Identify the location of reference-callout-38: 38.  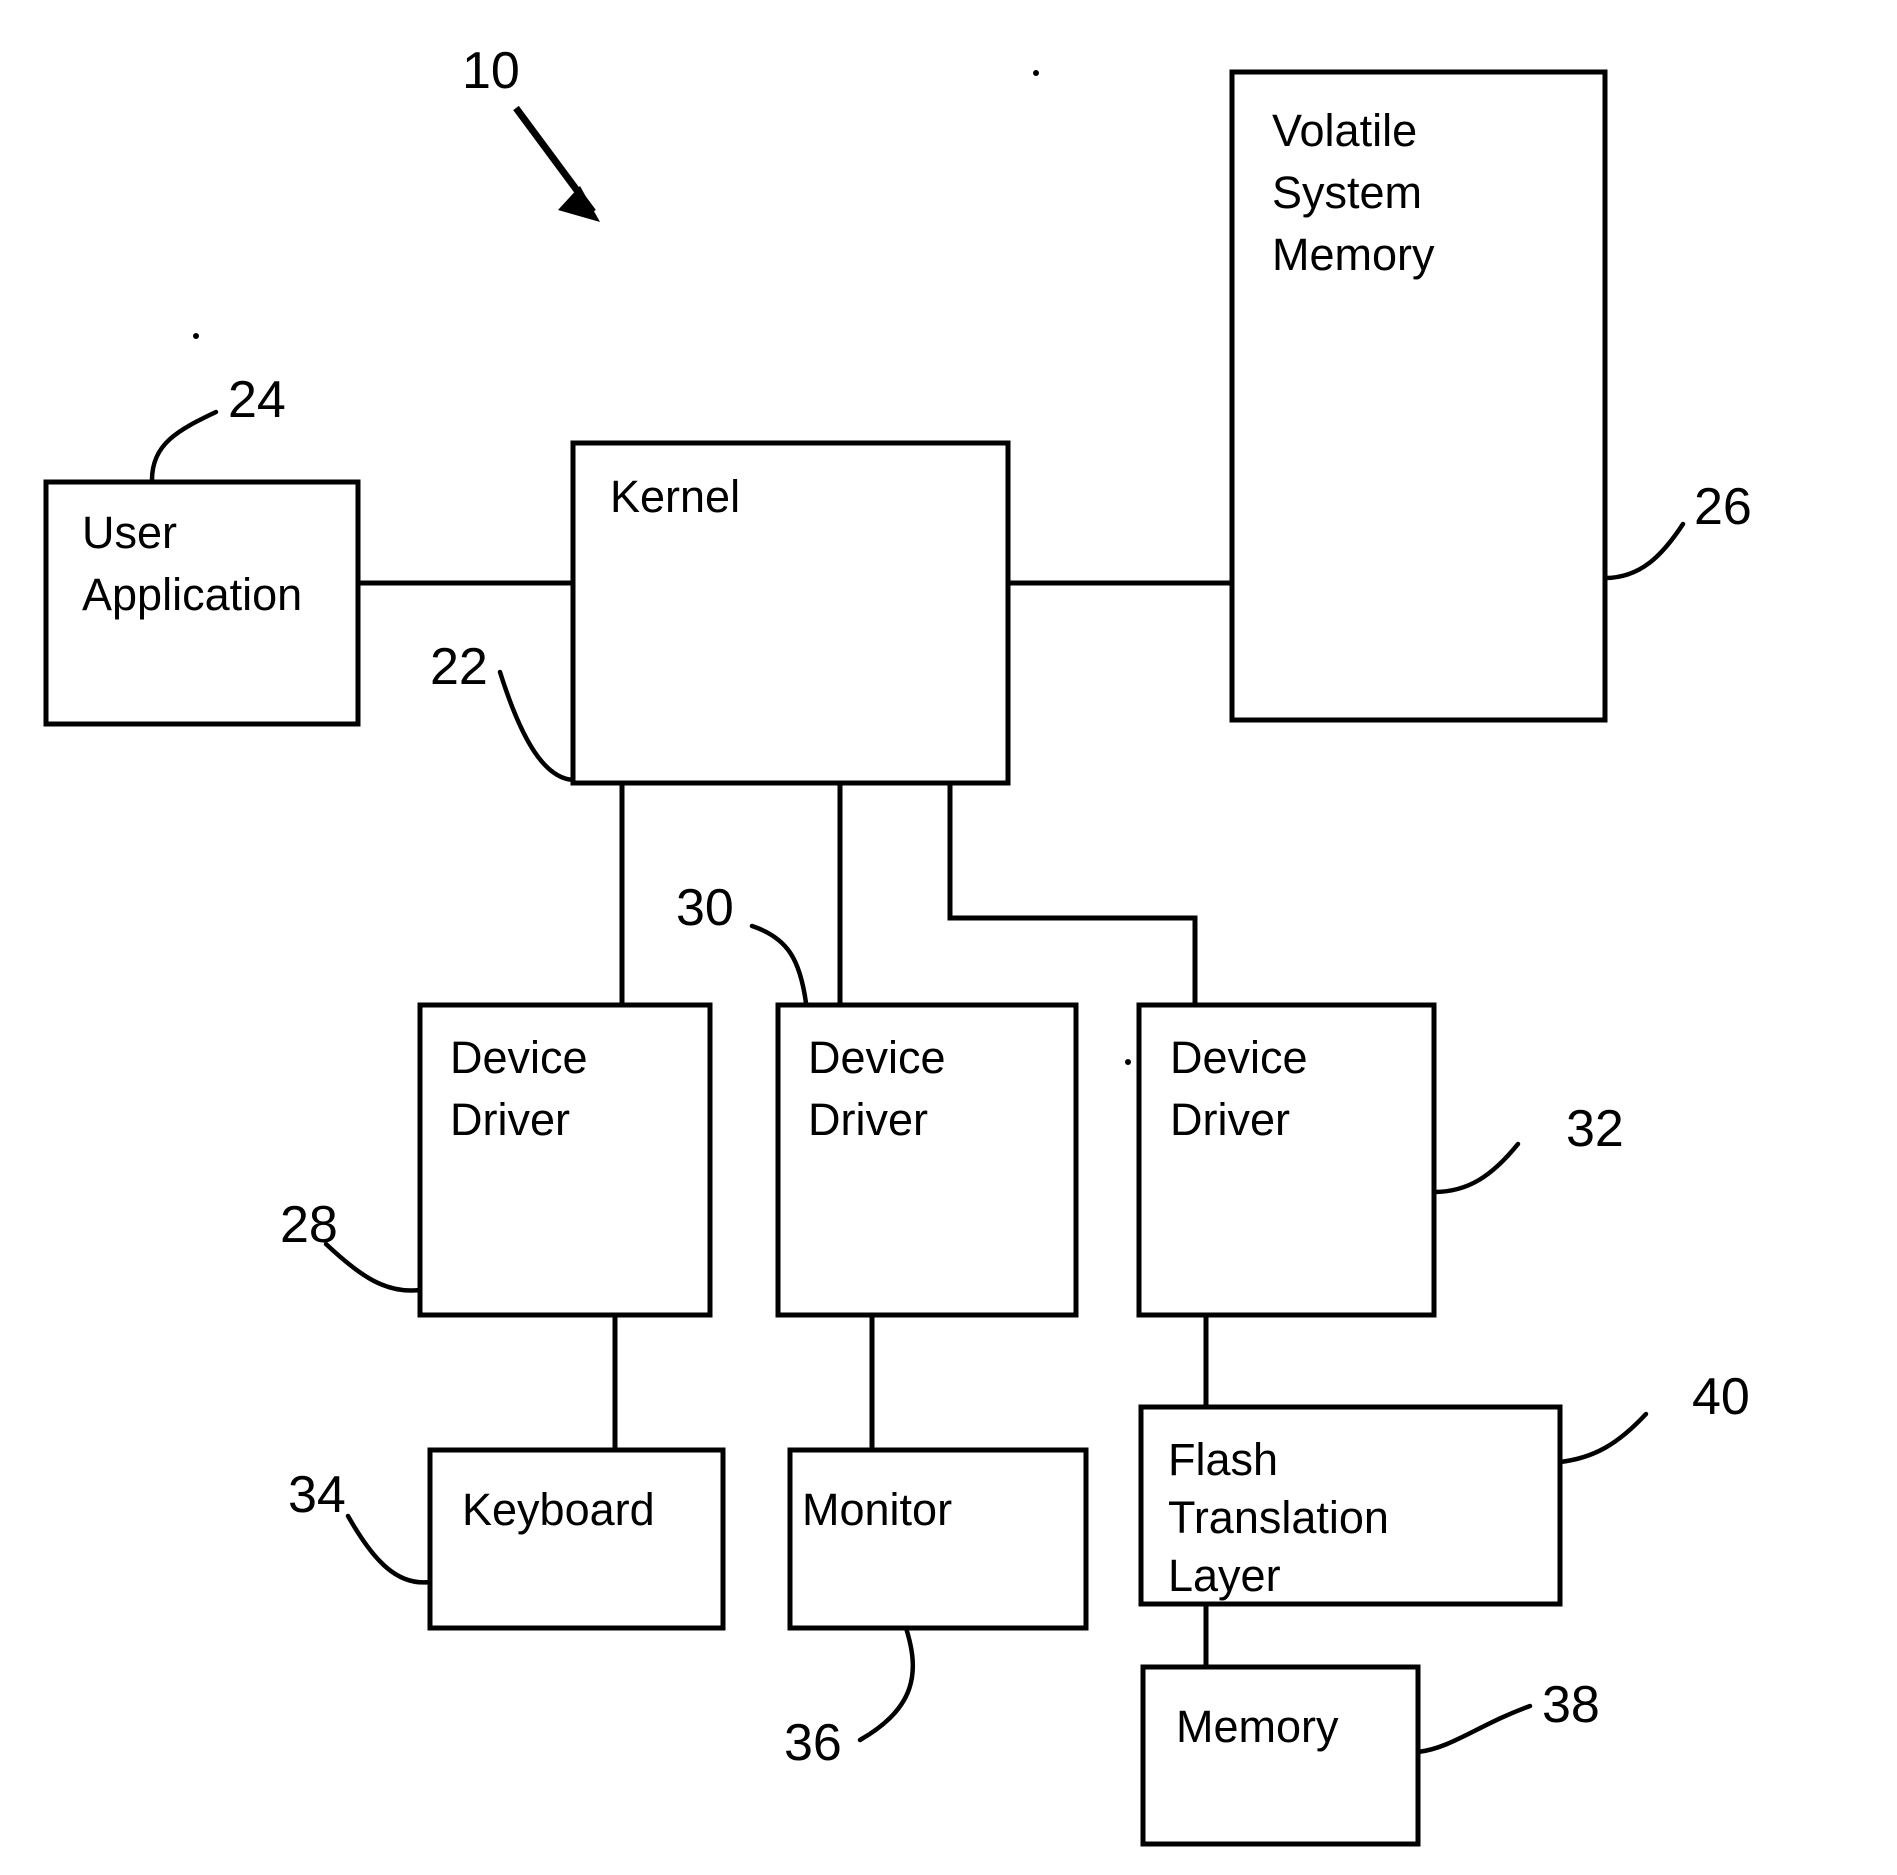
(1507, 1715).